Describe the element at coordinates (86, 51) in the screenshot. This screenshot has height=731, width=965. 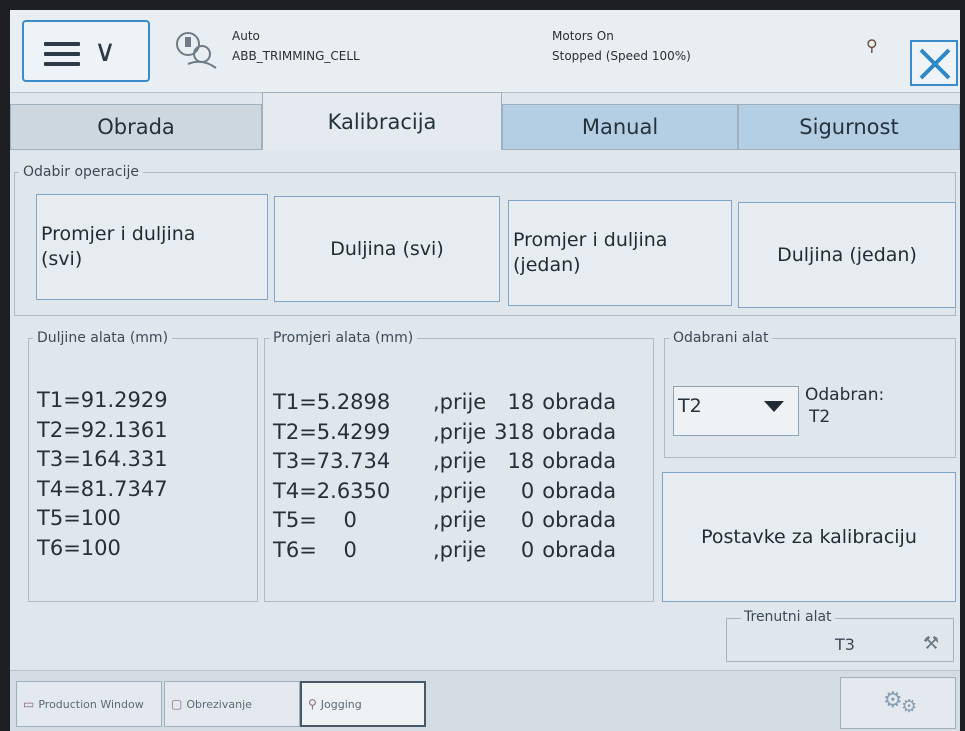
I see `main-menu-button: ∨` at that location.